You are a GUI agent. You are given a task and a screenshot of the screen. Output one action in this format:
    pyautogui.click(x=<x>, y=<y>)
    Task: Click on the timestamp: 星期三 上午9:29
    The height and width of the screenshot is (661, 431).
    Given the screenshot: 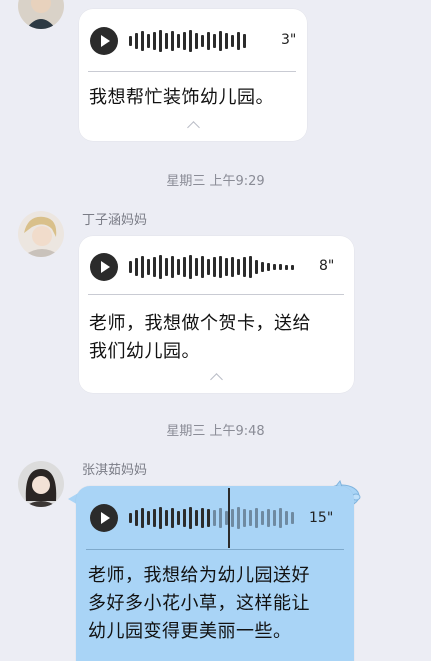 What is the action you would take?
    pyautogui.click(x=215, y=181)
    